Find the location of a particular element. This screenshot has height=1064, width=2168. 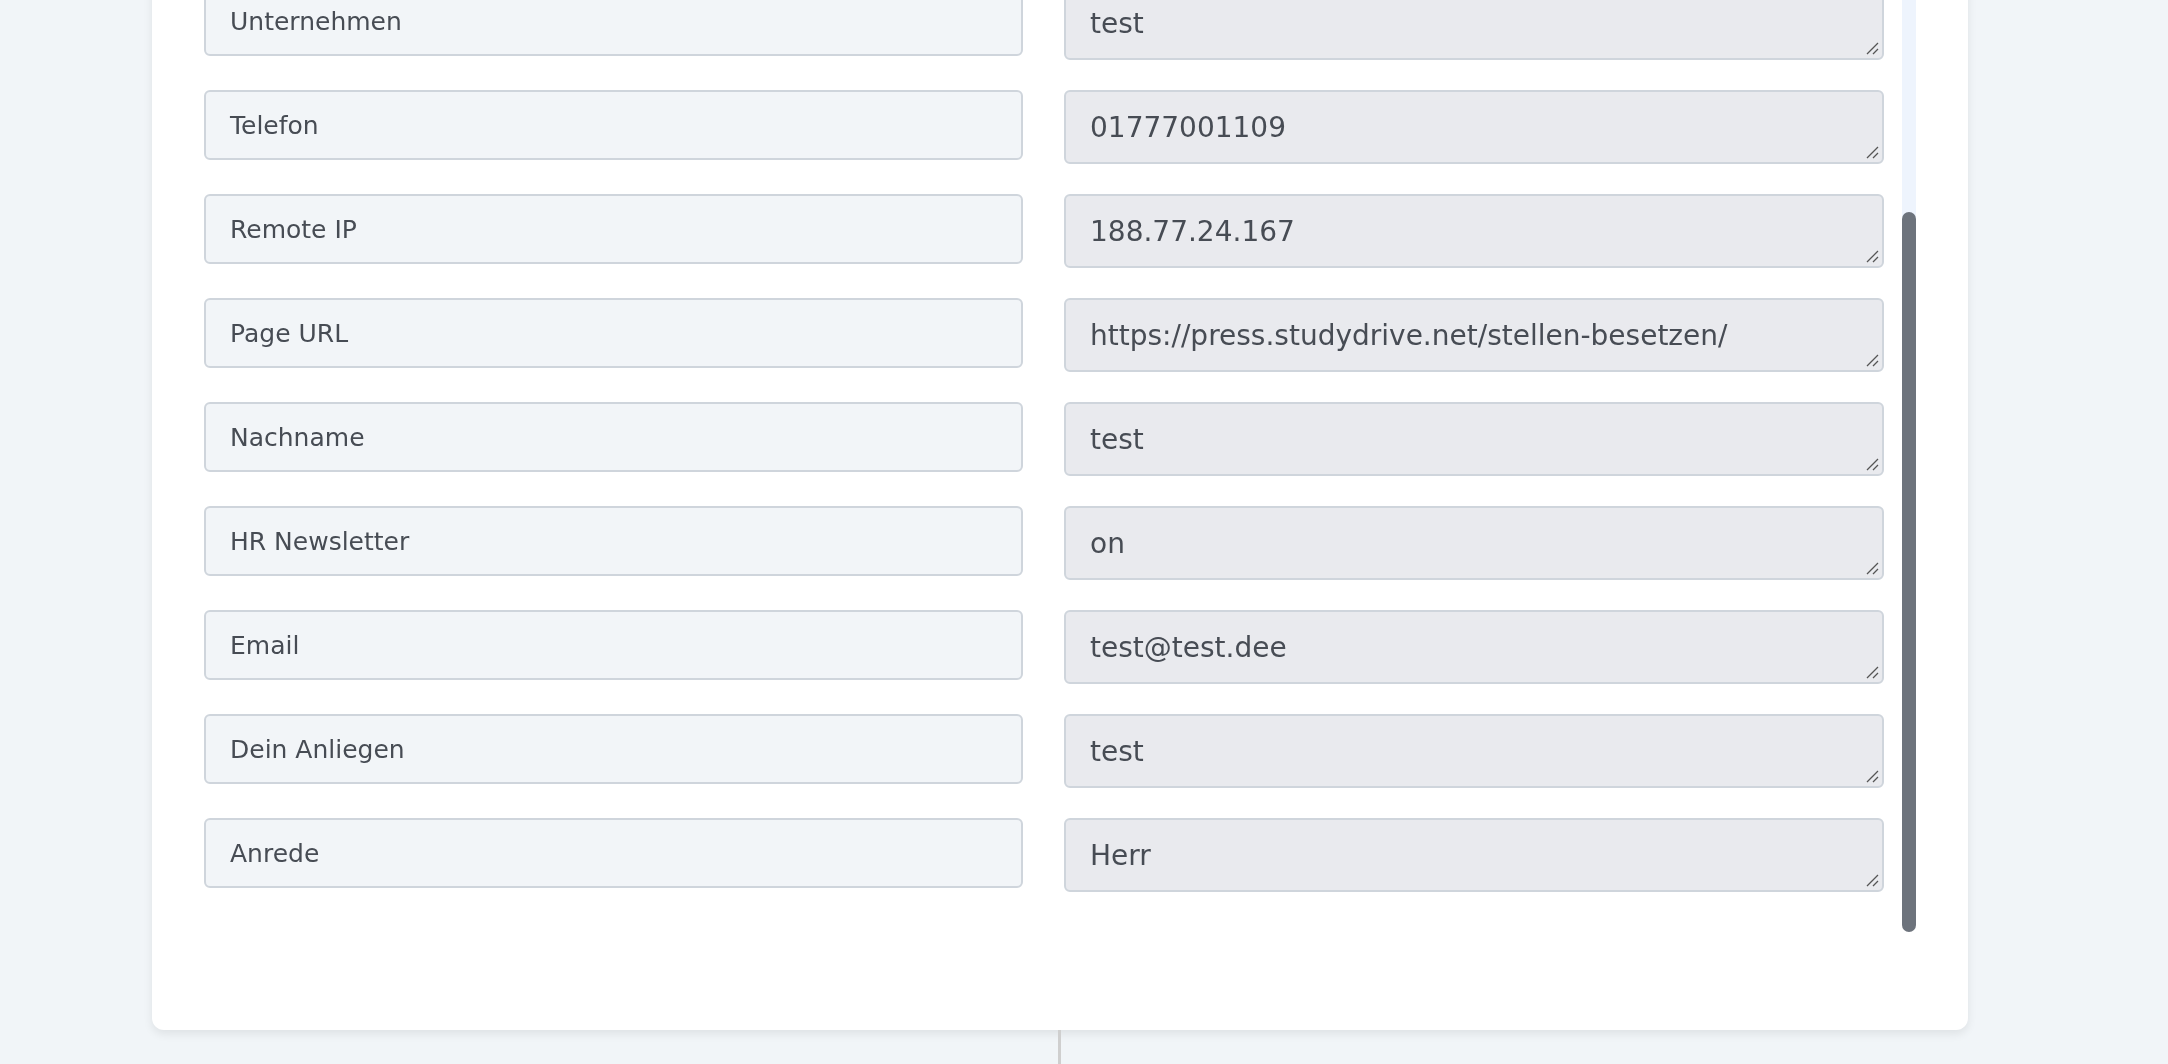

label-field: Page URL is located at coordinates (613, 333).